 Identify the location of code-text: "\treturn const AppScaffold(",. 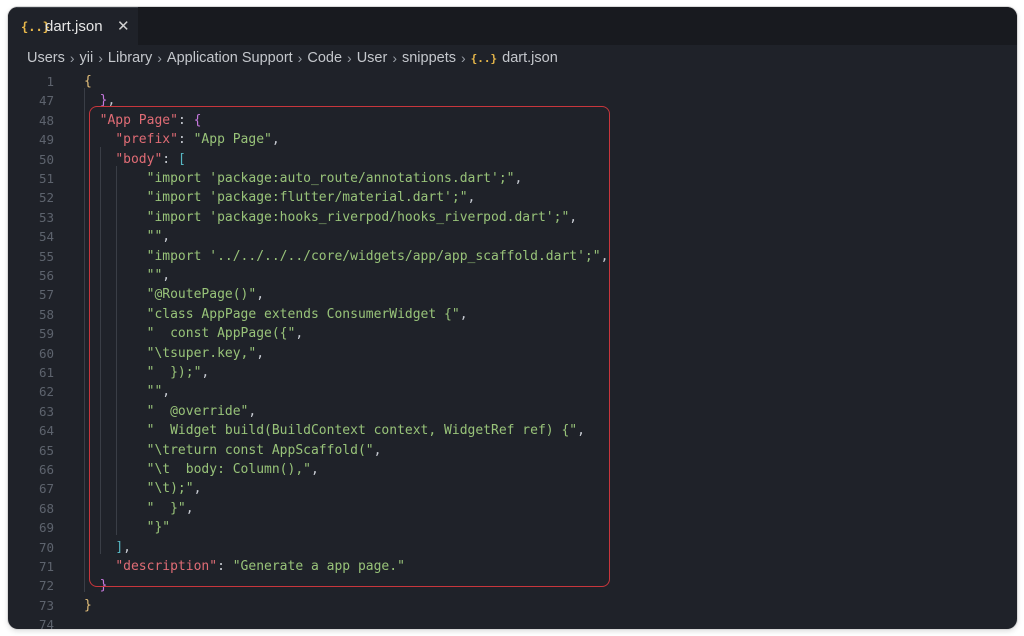
(233, 450).